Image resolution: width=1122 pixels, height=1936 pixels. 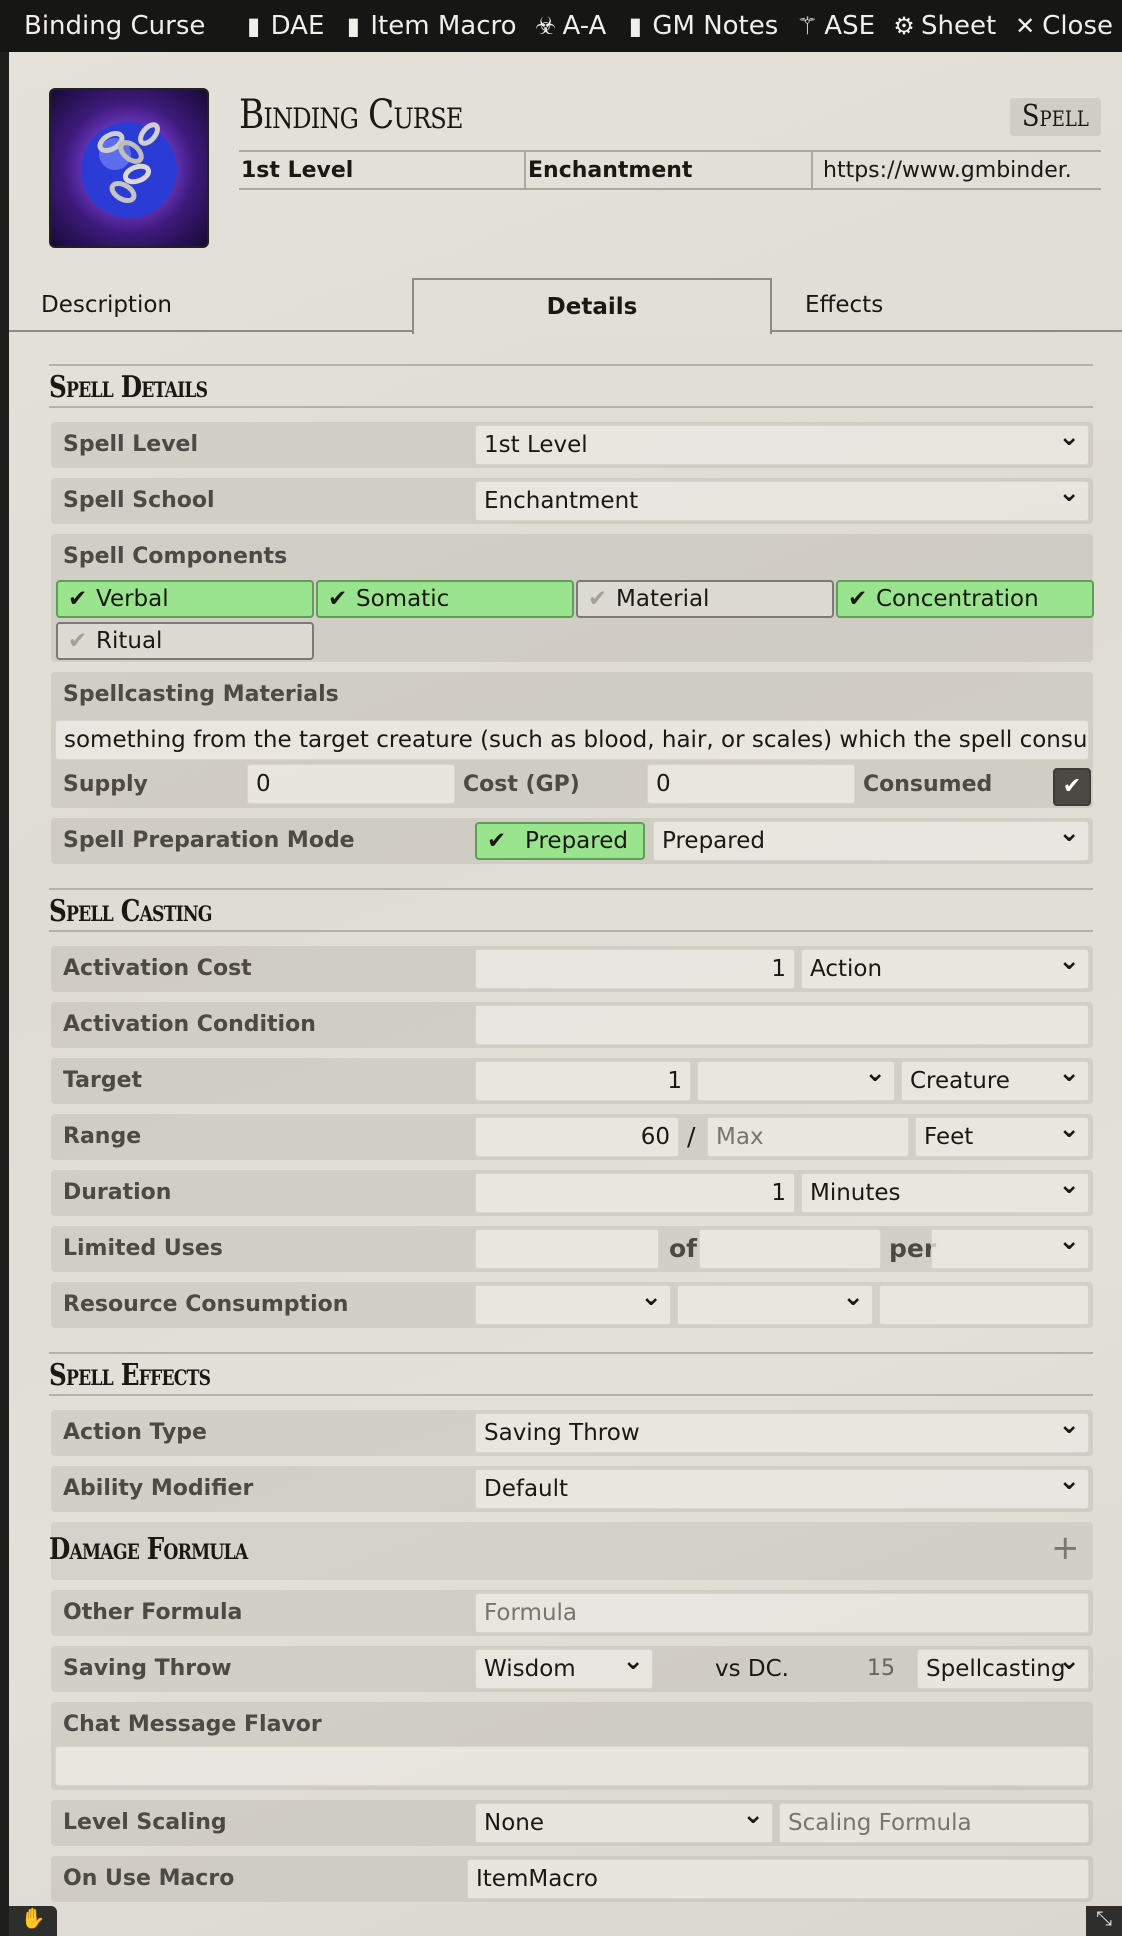 I want to click on spell-level-label: Spell Level, so click(x=130, y=444).